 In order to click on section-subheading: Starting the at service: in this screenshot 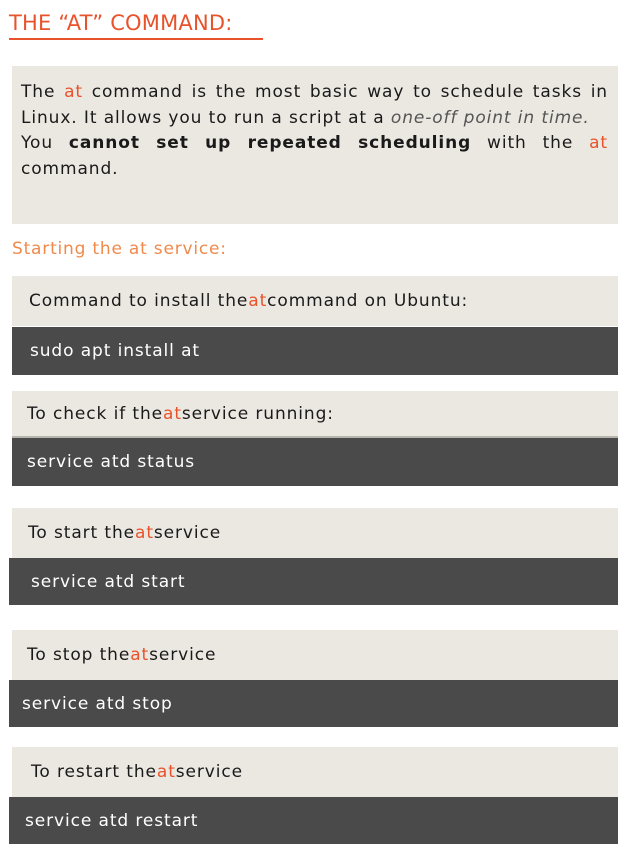, I will do `click(119, 249)`.